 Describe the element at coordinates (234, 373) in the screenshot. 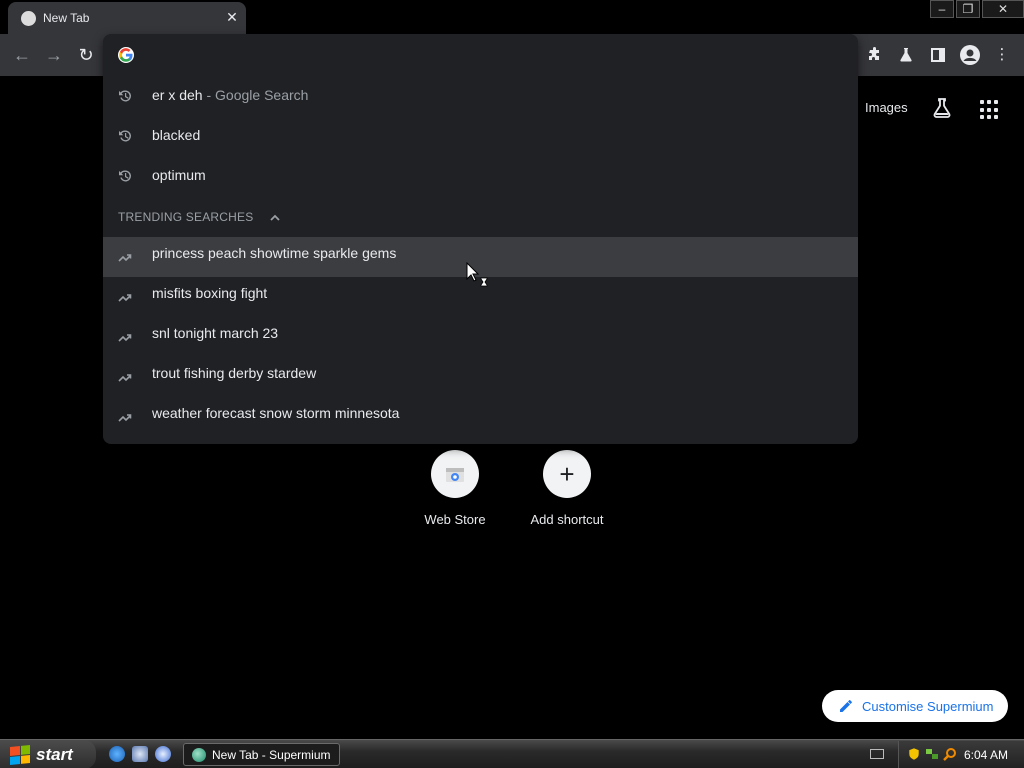

I see `suggestion-text: trout fishing derby stardew` at that location.